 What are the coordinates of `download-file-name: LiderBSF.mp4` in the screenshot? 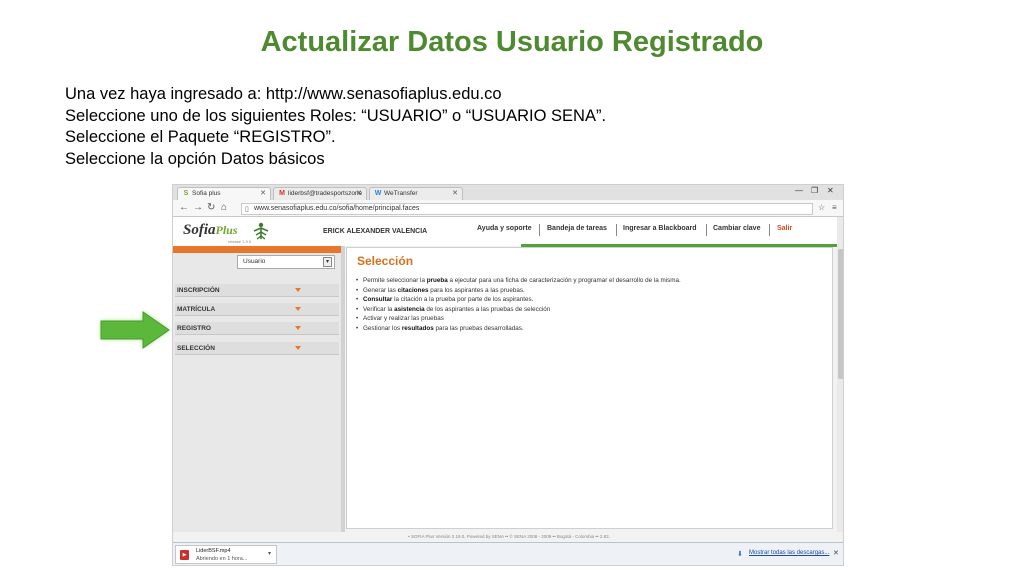 It's located at (213, 551).